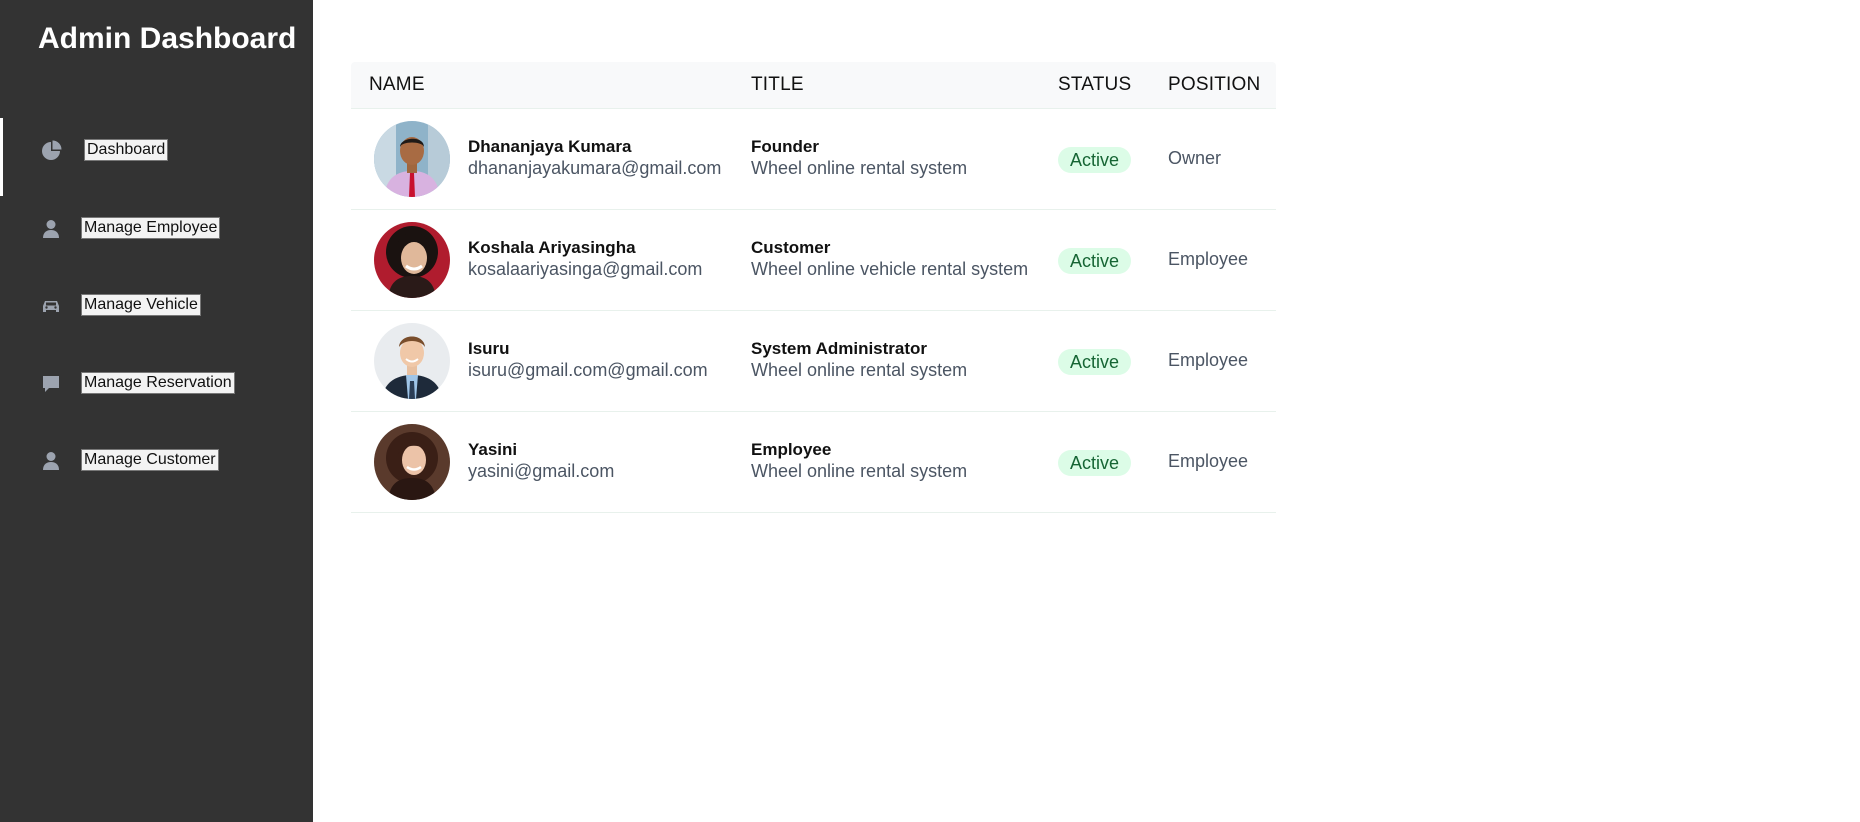 This screenshot has height=822, width=1860. I want to click on user-name: Dhananjaya Kumara, so click(550, 146).